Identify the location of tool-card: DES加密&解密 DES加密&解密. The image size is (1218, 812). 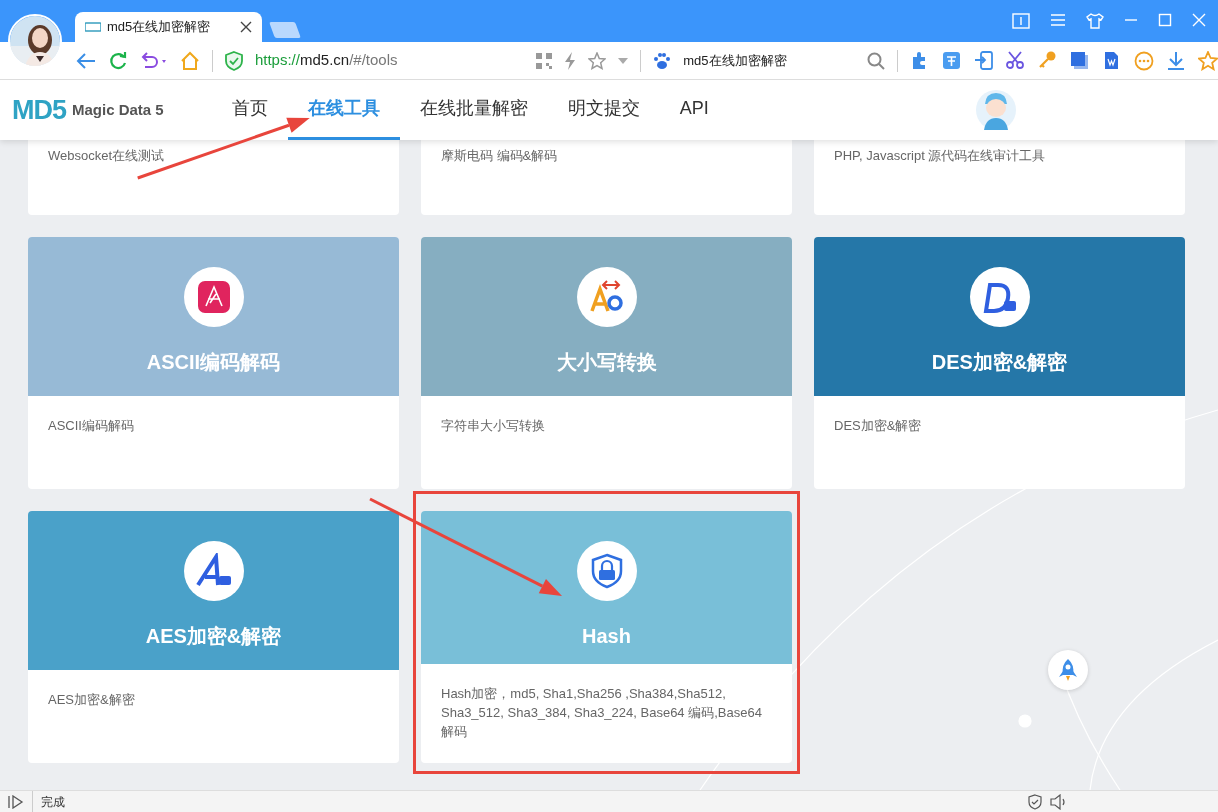
(999, 363).